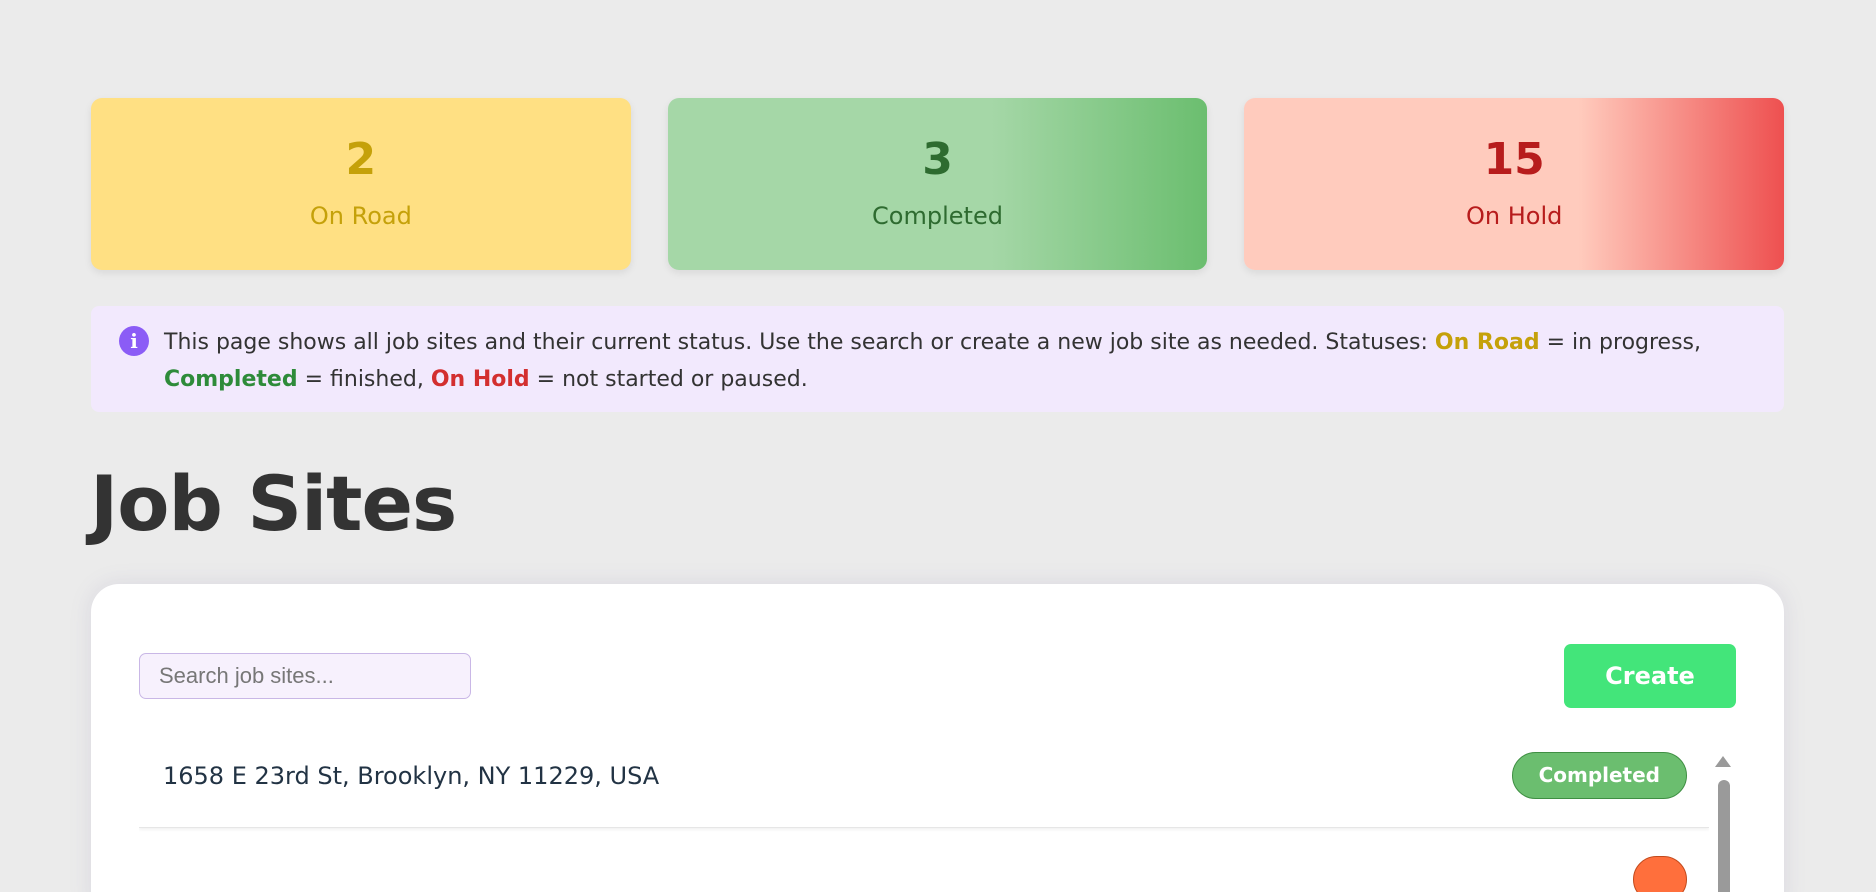 Image resolution: width=1876 pixels, height=892 pixels. What do you see at coordinates (1660, 874) in the screenshot?
I see `status-badge` at bounding box center [1660, 874].